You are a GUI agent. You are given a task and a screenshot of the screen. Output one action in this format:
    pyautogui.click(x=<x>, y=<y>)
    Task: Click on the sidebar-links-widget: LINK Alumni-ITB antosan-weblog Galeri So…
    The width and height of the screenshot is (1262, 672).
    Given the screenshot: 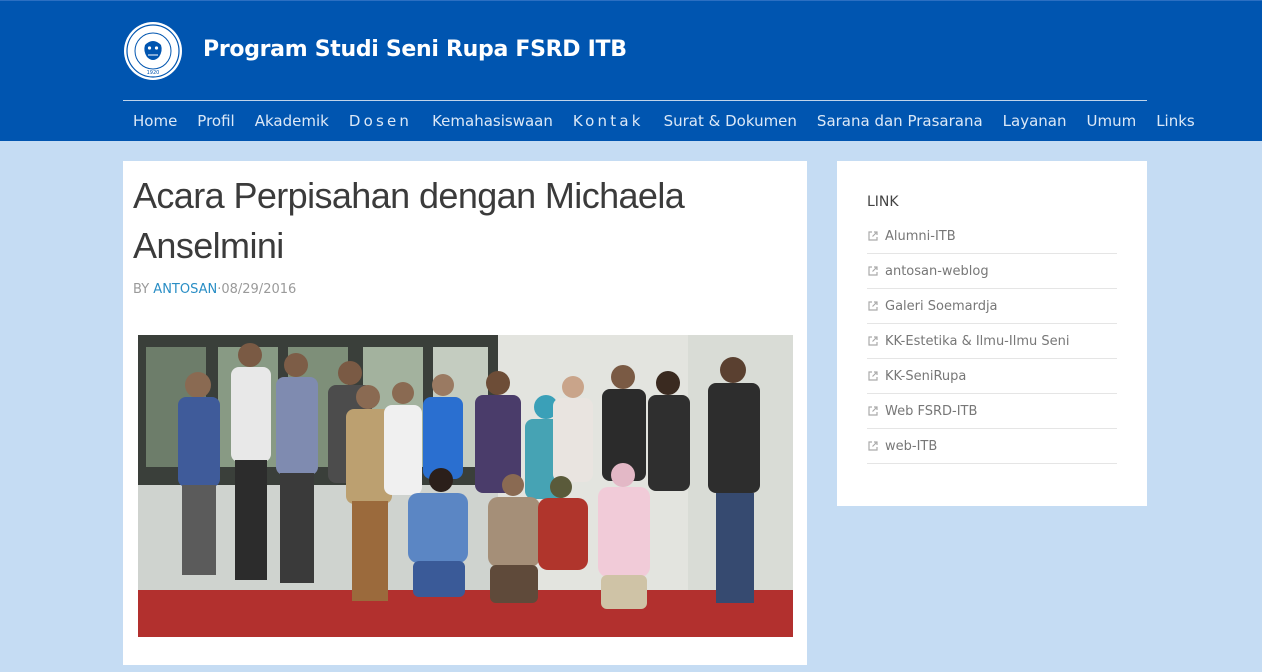 What is the action you would take?
    pyautogui.click(x=992, y=333)
    